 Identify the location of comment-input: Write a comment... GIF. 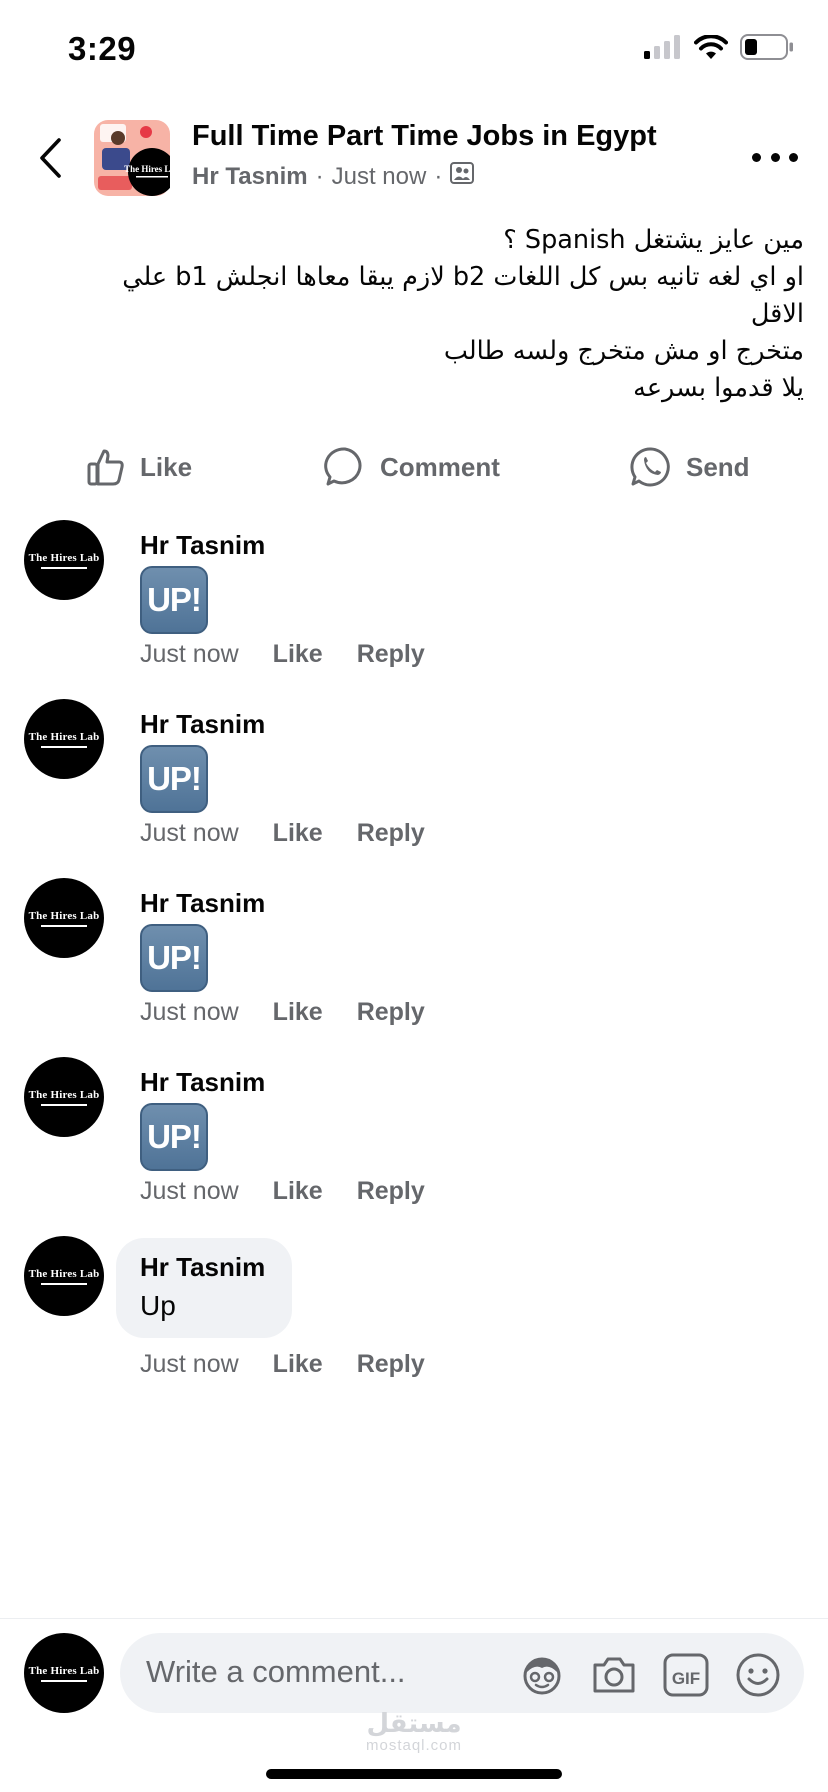
(462, 1673).